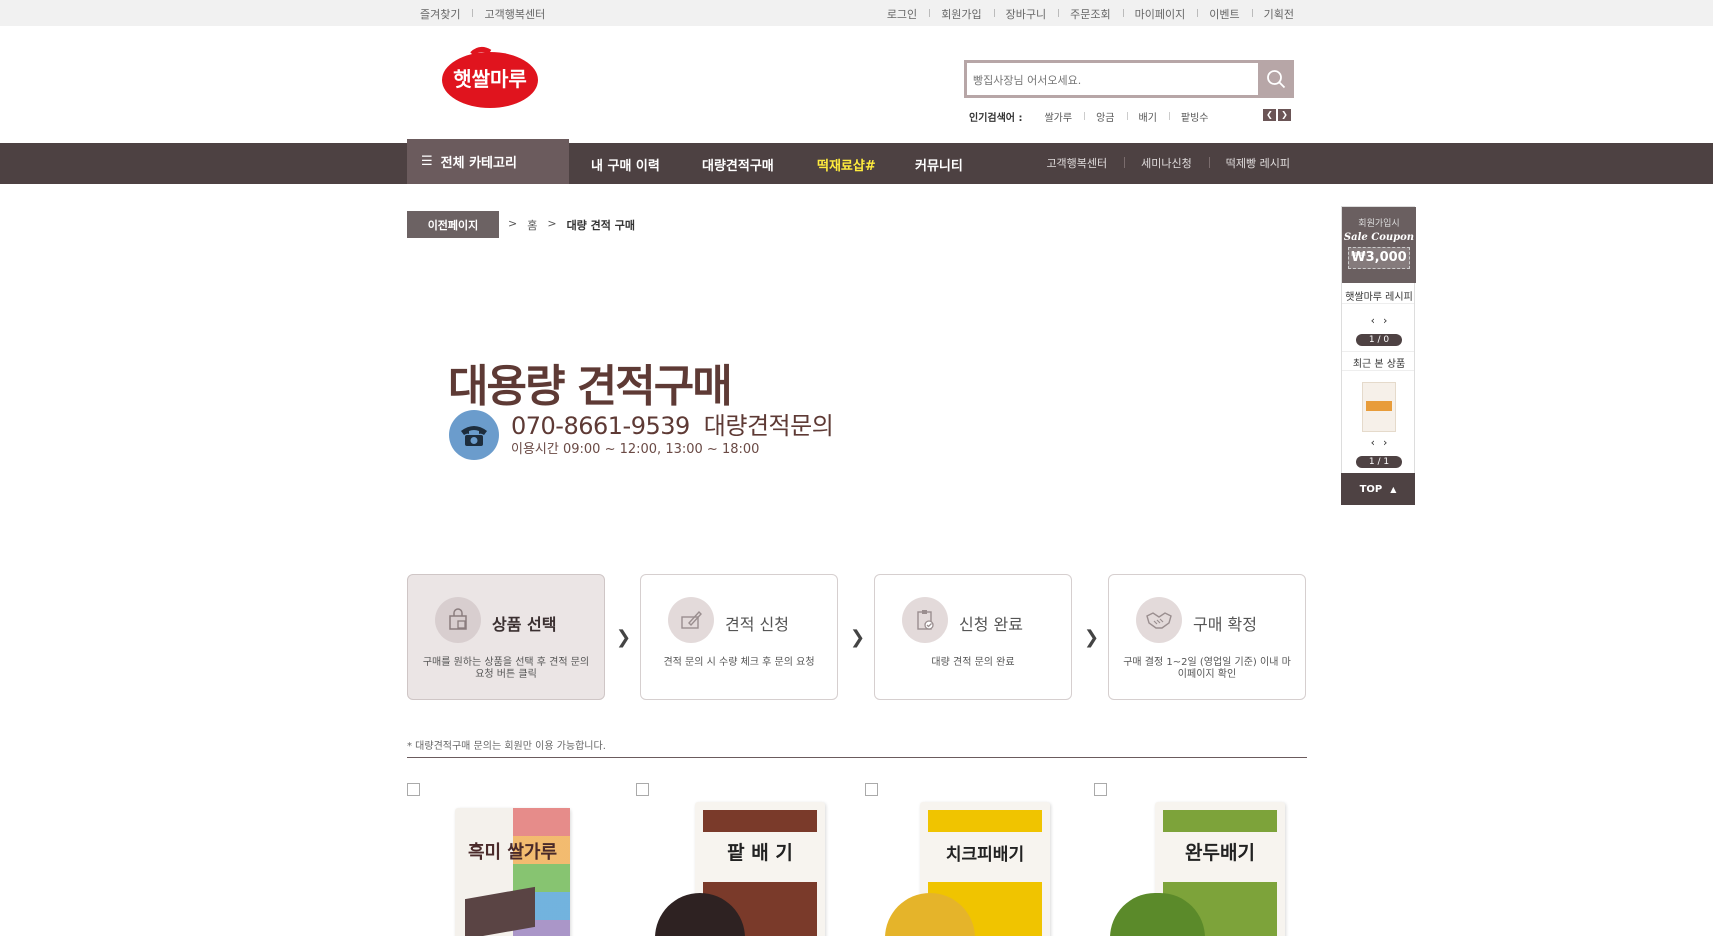 The height and width of the screenshot is (936, 1713). What do you see at coordinates (908, 14) in the screenshot?
I see `login-link: 로그인` at bounding box center [908, 14].